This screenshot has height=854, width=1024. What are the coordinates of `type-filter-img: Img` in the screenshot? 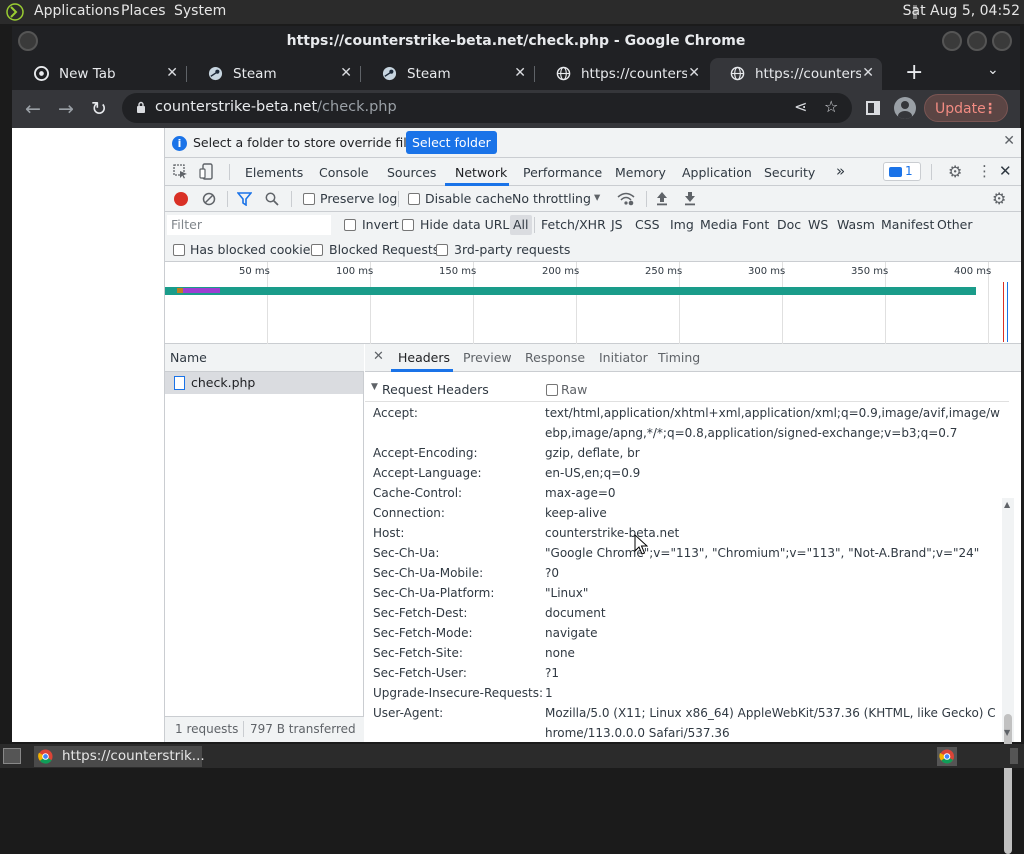 It's located at (682, 224).